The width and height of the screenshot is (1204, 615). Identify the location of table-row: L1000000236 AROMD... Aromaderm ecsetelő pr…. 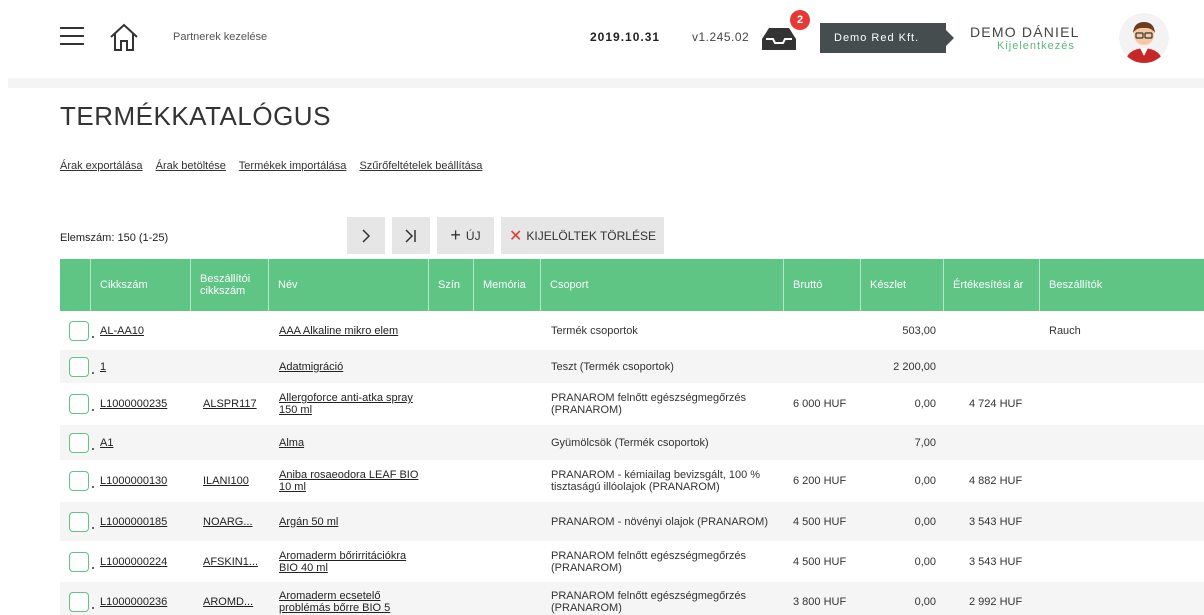
(632, 598).